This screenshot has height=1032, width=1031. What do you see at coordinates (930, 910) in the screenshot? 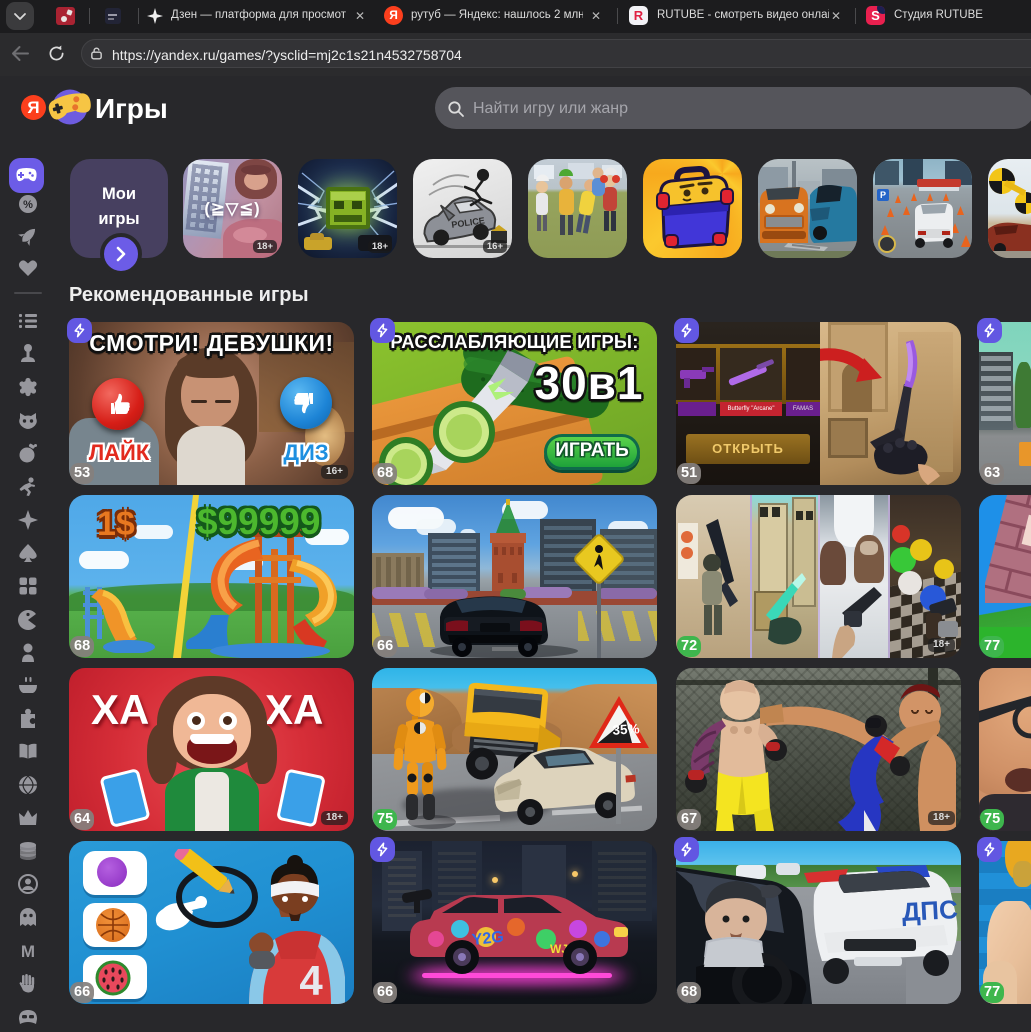
I see `svg-text: ДПС` at bounding box center [930, 910].